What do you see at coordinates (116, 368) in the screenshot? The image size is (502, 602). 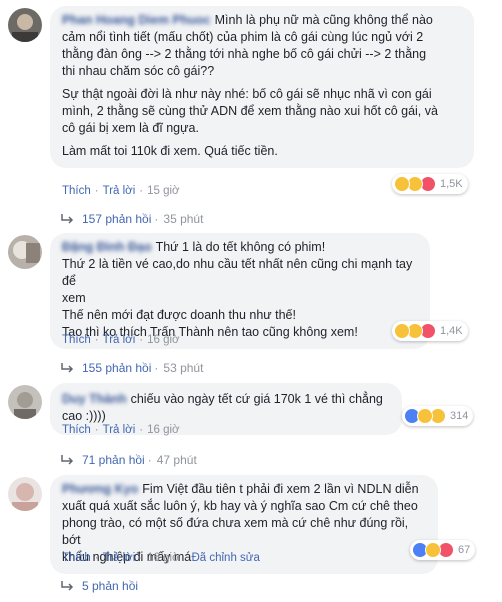 I see `replies-count: 155 phản hồi` at bounding box center [116, 368].